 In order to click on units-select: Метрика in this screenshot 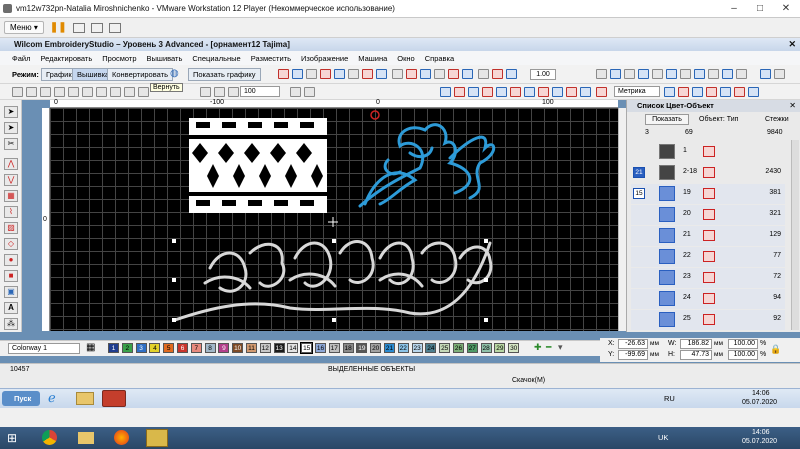, I will do `click(637, 91)`.